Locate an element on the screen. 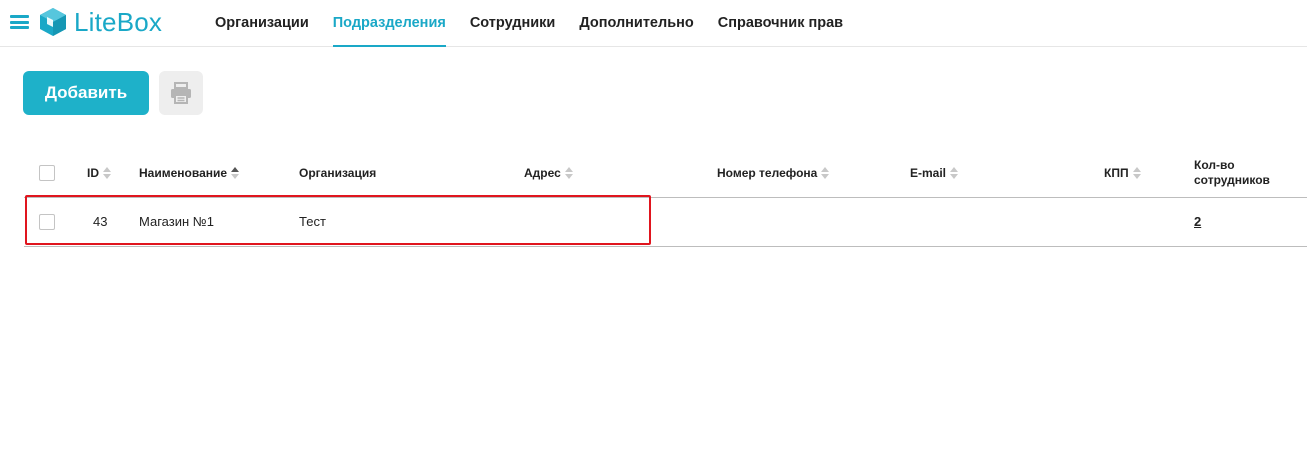  column-header-name: Наименование is located at coordinates (189, 173).